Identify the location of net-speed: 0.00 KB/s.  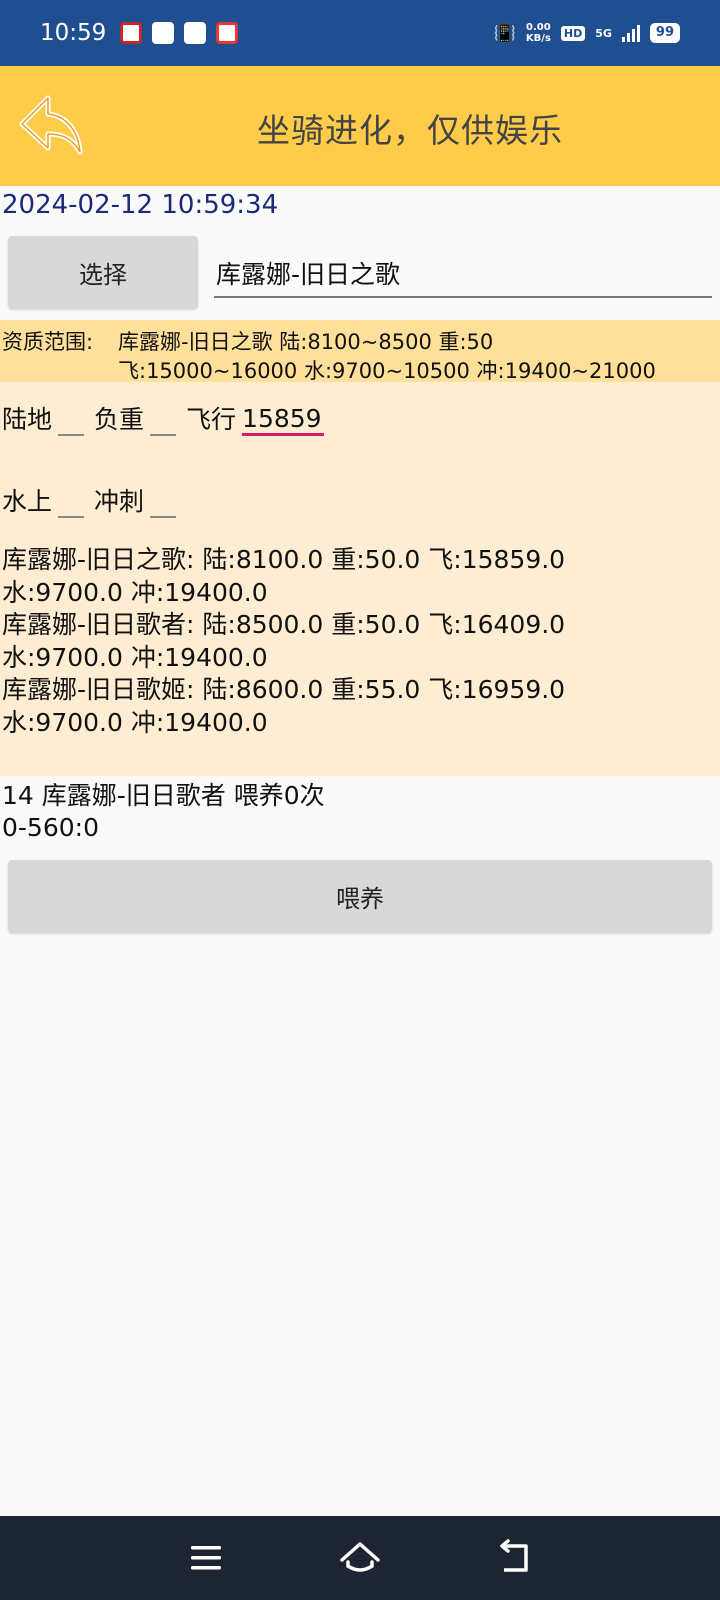
(538, 33).